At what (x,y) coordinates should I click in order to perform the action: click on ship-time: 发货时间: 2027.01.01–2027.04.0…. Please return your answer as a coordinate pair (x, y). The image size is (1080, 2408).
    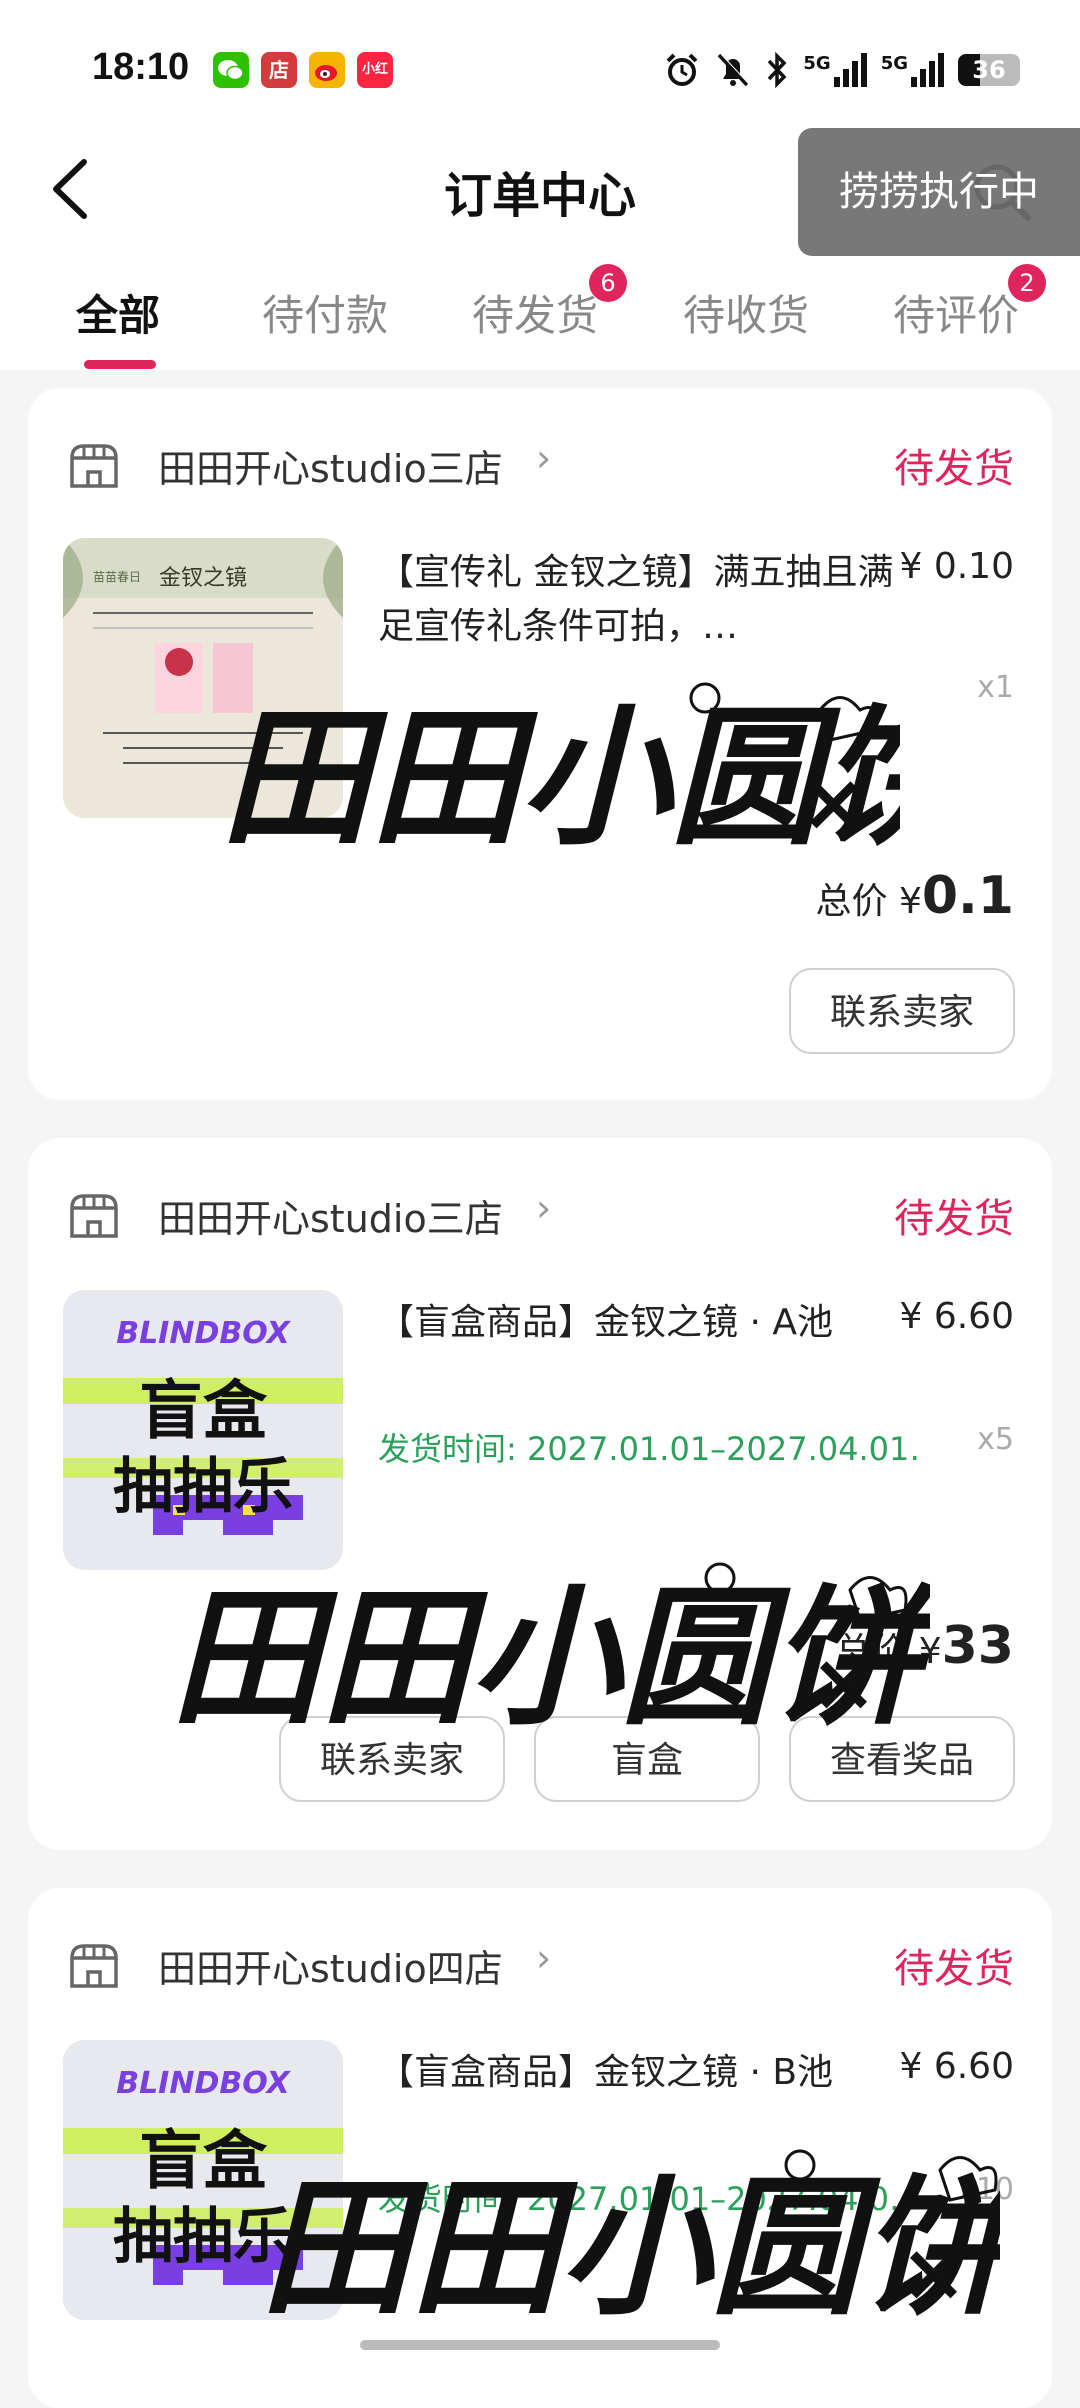
    Looking at the image, I should click on (638, 2199).